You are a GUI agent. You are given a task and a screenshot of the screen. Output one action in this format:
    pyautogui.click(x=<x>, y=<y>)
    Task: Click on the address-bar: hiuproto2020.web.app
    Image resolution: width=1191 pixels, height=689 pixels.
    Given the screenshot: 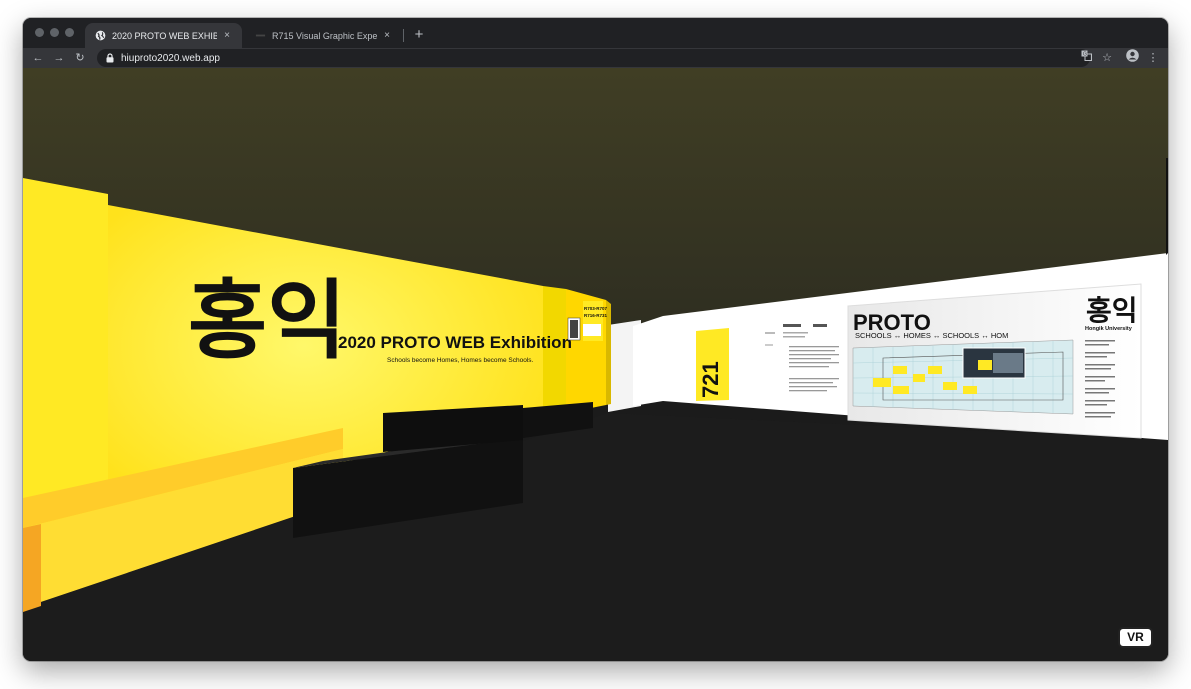 What is the action you would take?
    pyautogui.click(x=593, y=58)
    